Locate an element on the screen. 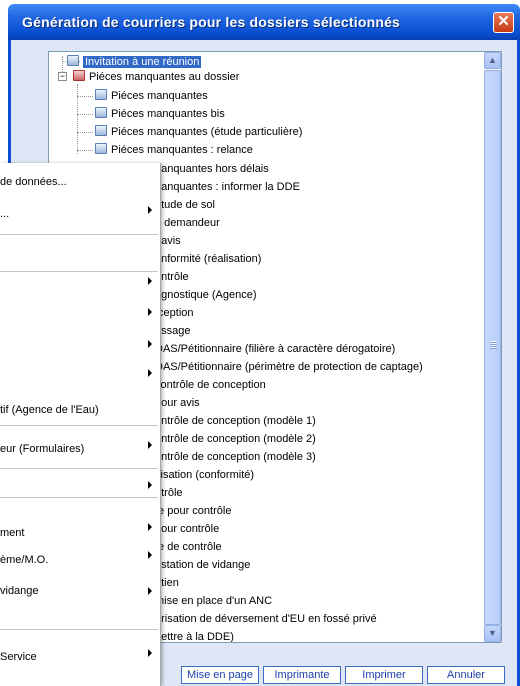 This screenshot has height=686, width=520. scroll-up-button: ▲ is located at coordinates (492, 60).